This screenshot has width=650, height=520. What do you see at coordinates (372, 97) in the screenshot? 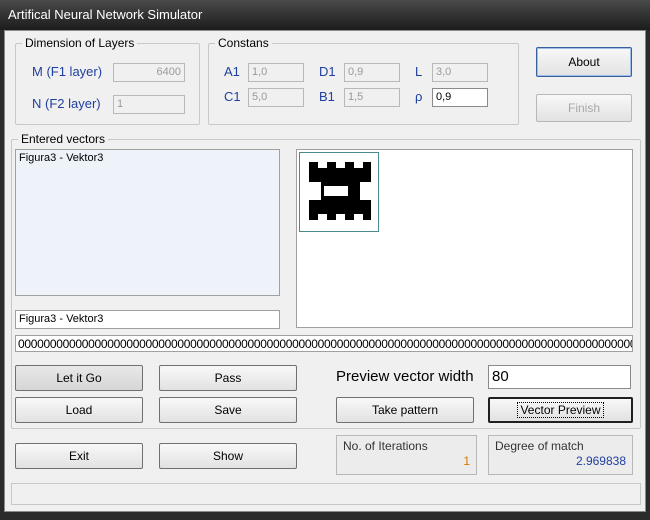
I see `b1-field: 1,5` at bounding box center [372, 97].